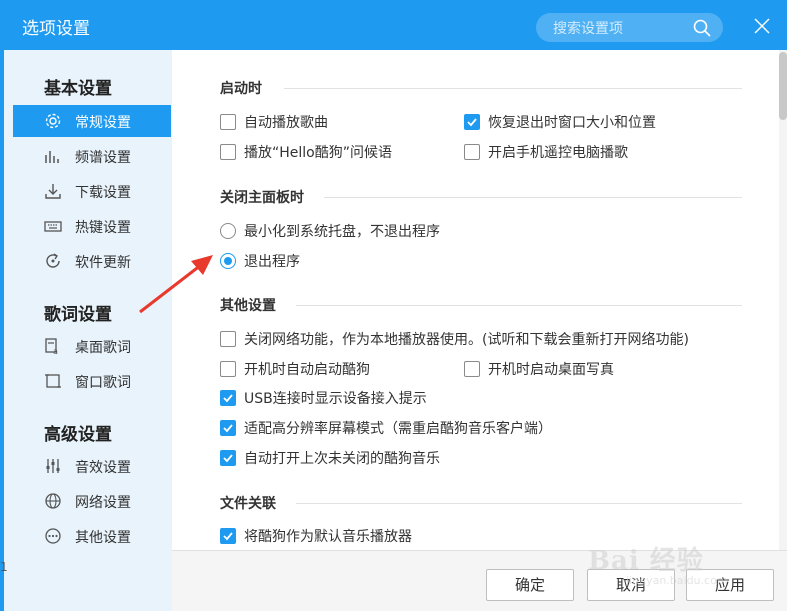 This screenshot has height=611, width=787. I want to click on equalizer-icon, so click(53, 466).